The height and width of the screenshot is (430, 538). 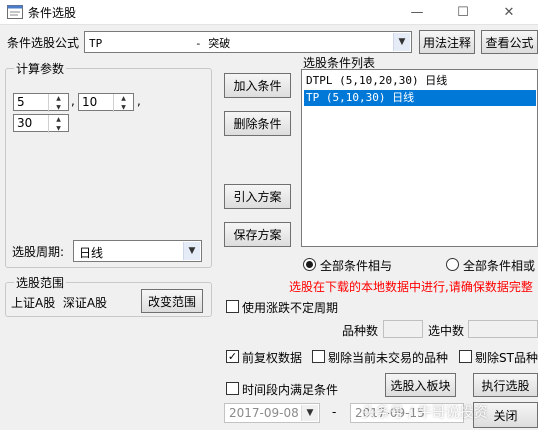 What do you see at coordinates (91, 253) in the screenshot?
I see `period-value: 日线` at bounding box center [91, 253].